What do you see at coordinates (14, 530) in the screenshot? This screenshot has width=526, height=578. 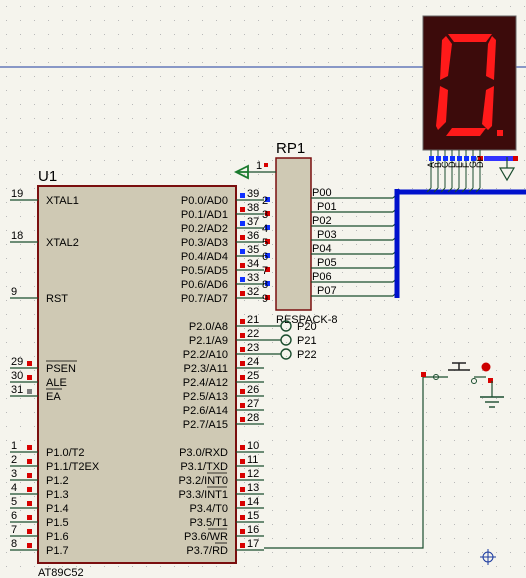 I see `pin-number: 7` at bounding box center [14, 530].